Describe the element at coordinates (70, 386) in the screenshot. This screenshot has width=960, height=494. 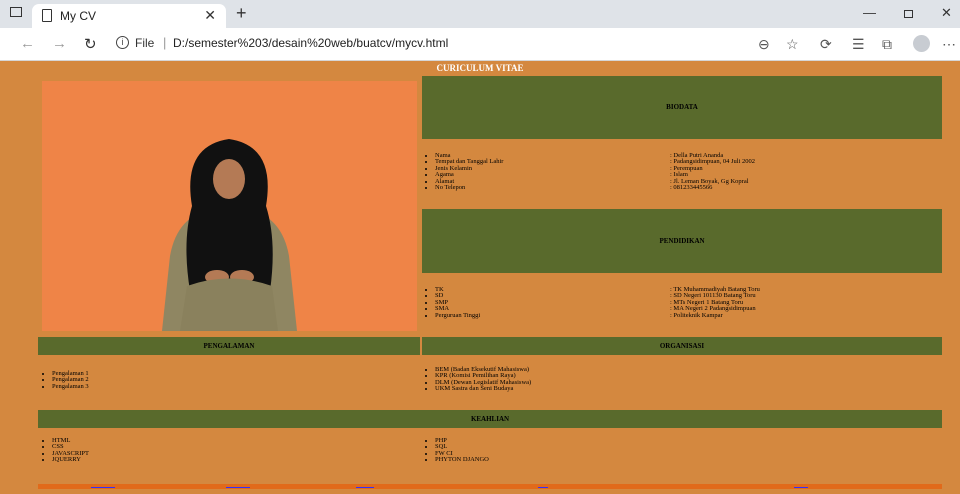
I see `list-item: Pengalaman 3` at that location.